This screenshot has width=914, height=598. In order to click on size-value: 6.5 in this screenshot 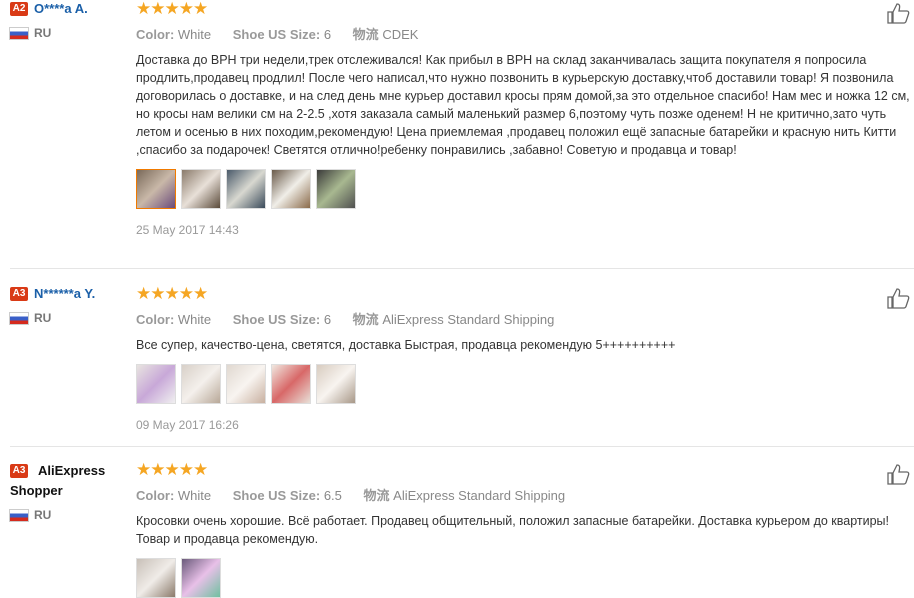, I will do `click(332, 495)`.